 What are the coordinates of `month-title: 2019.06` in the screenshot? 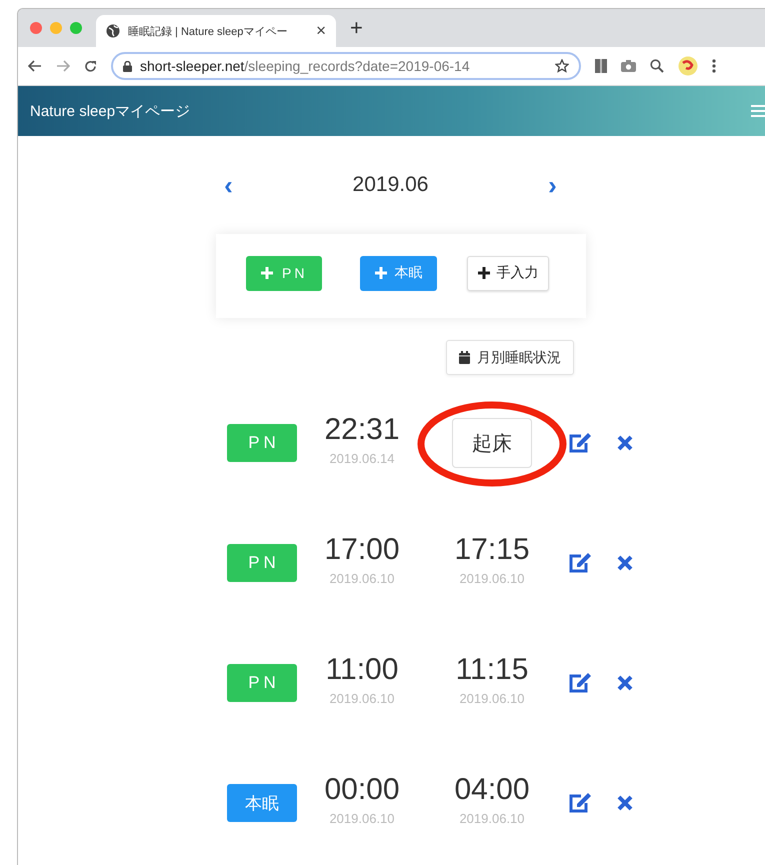 It's located at (391, 185).